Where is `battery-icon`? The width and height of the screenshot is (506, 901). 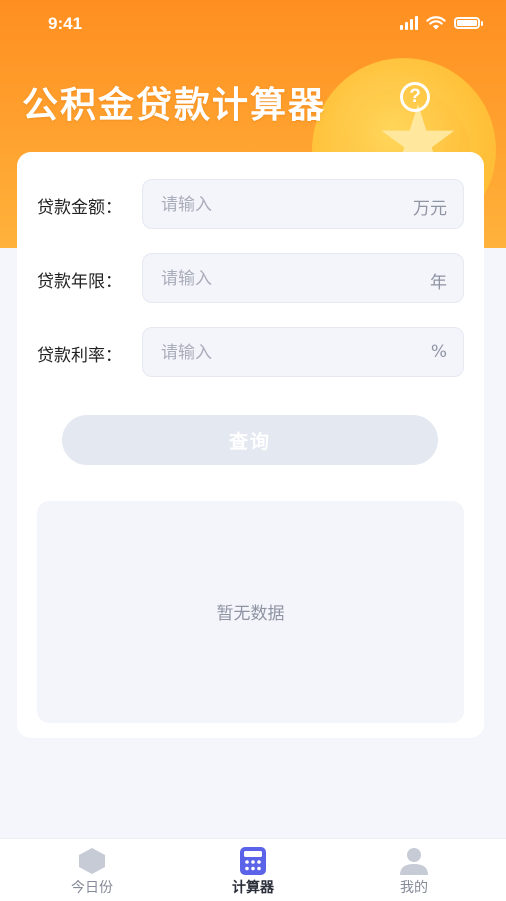 battery-icon is located at coordinates (468, 23).